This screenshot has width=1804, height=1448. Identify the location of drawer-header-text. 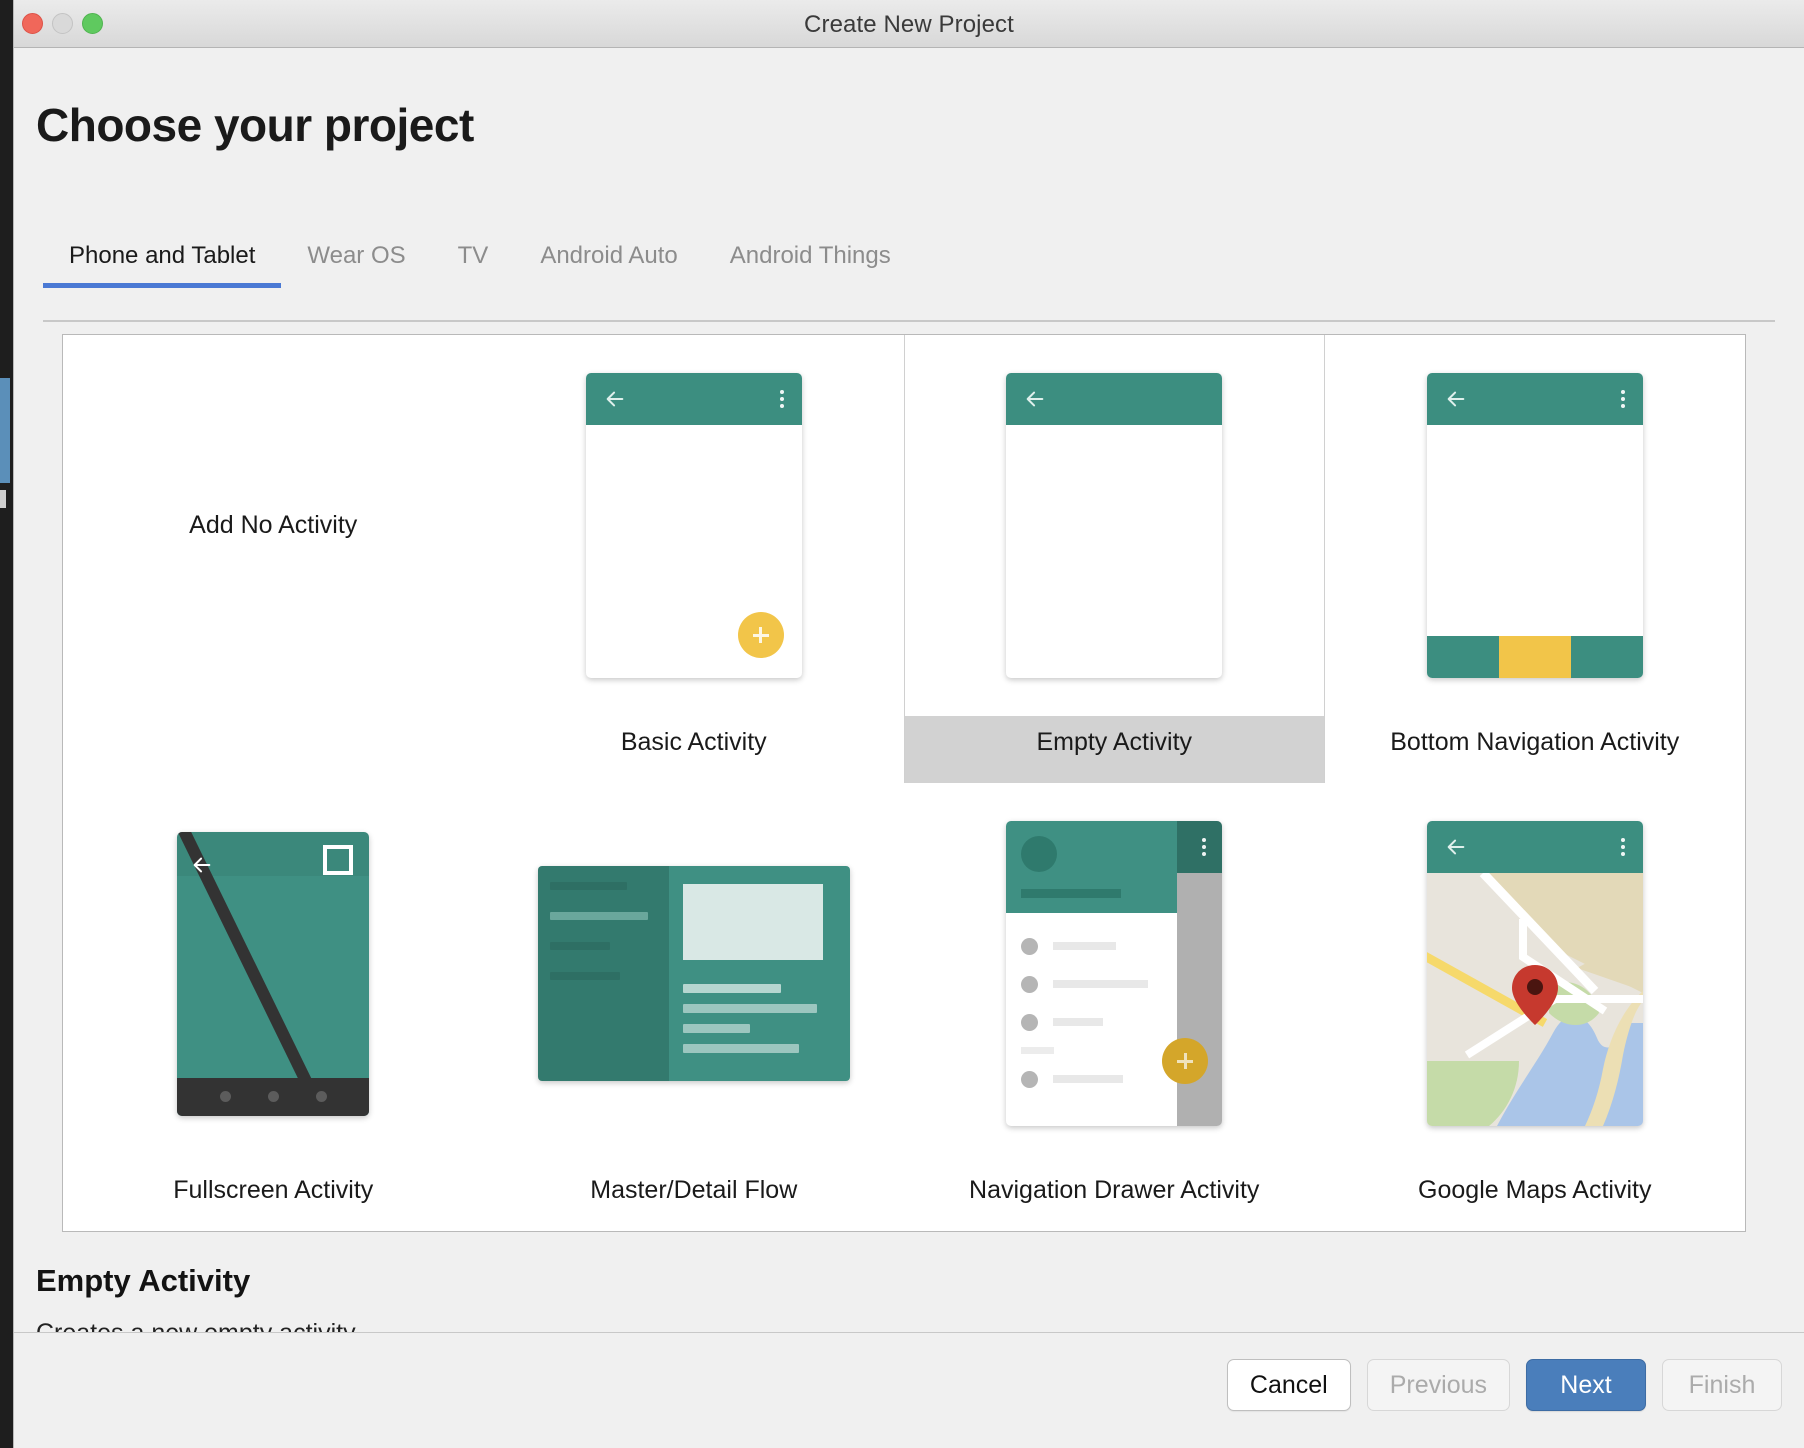
(1071, 893).